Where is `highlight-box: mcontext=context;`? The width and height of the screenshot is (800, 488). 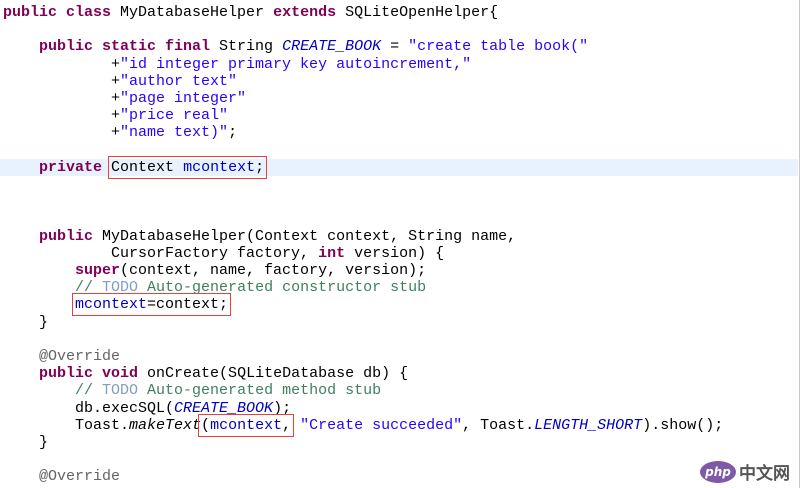
highlight-box: mcontext=context; is located at coordinates (152, 305).